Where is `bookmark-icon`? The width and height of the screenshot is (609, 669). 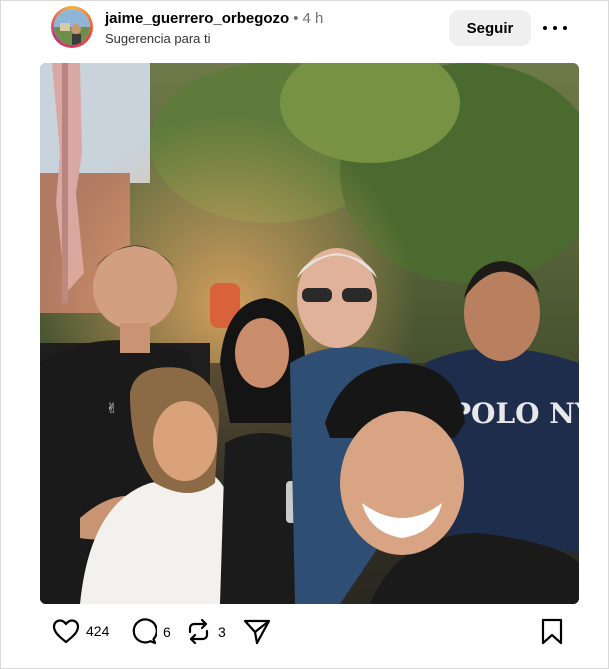 bookmark-icon is located at coordinates (552, 631).